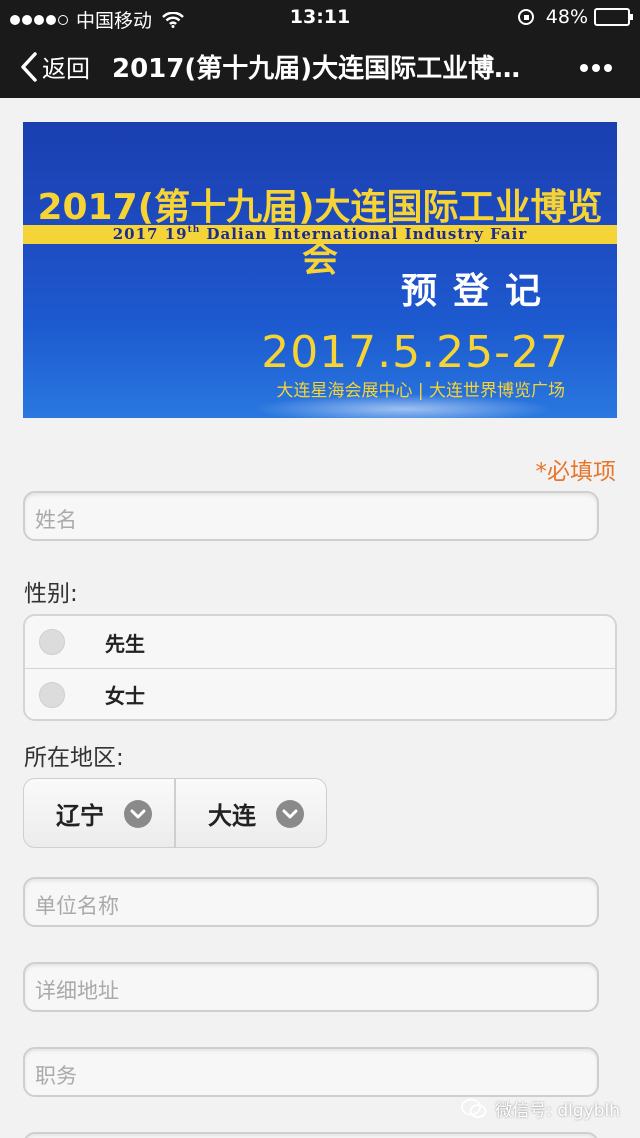  What do you see at coordinates (194, 230) in the screenshot?
I see `banner-title-en-sup: th` at bounding box center [194, 230].